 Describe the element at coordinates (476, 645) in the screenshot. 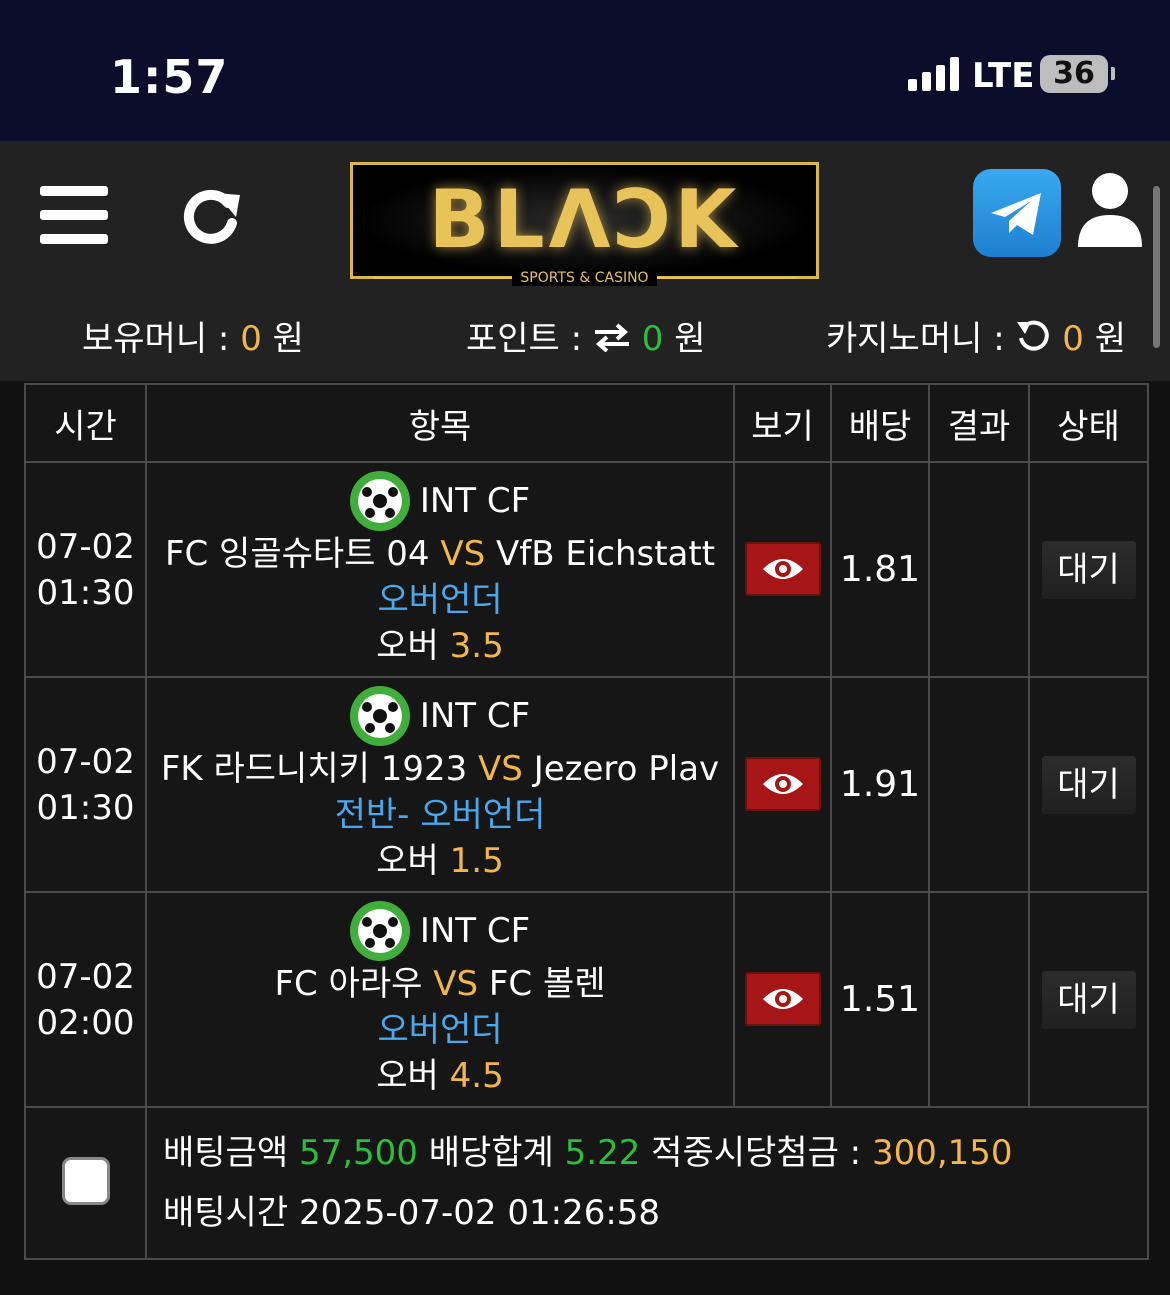

I see `pick-value: 3.5` at that location.